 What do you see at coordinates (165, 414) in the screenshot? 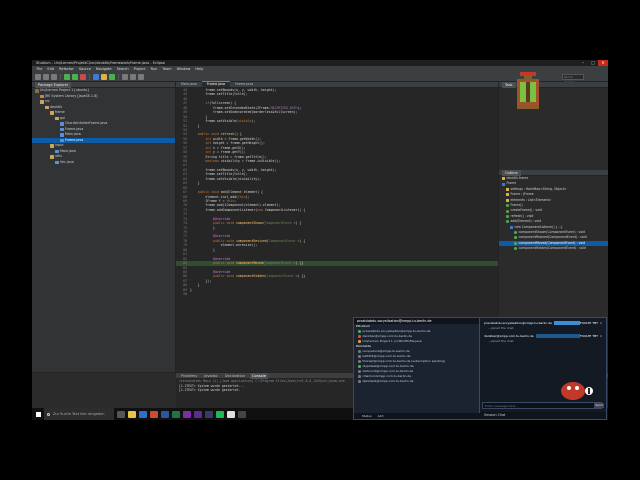
I see `word-icon` at bounding box center [165, 414].